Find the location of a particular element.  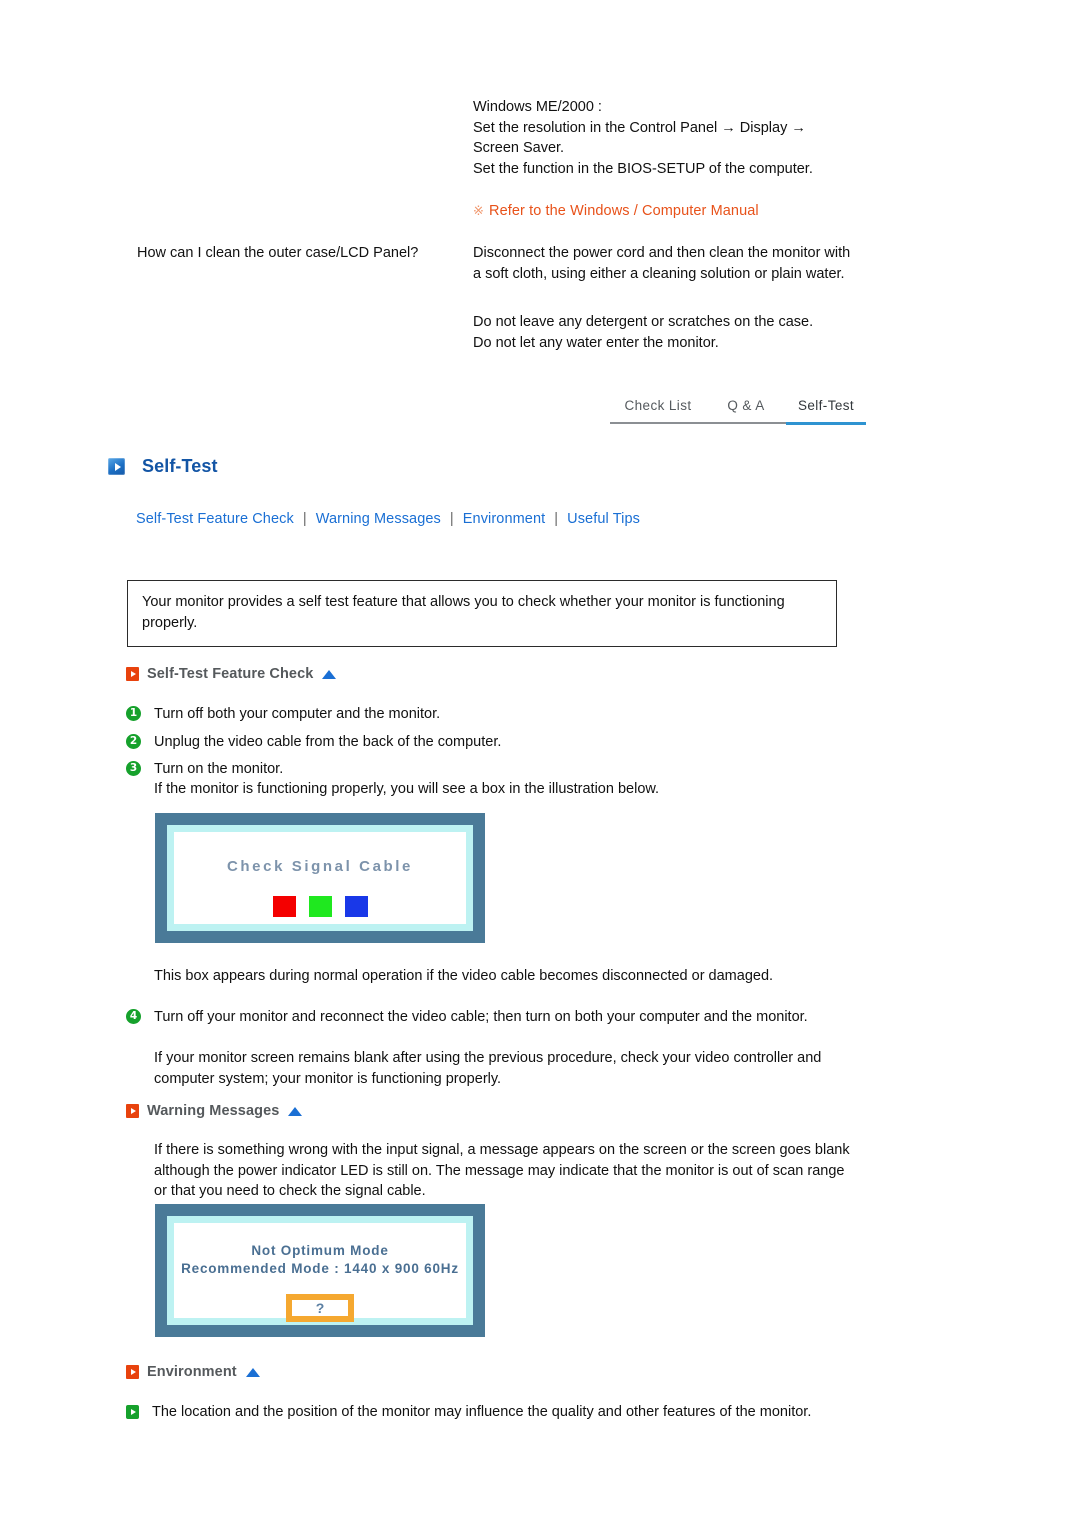

step-number-badge: 3 is located at coordinates (133, 768).